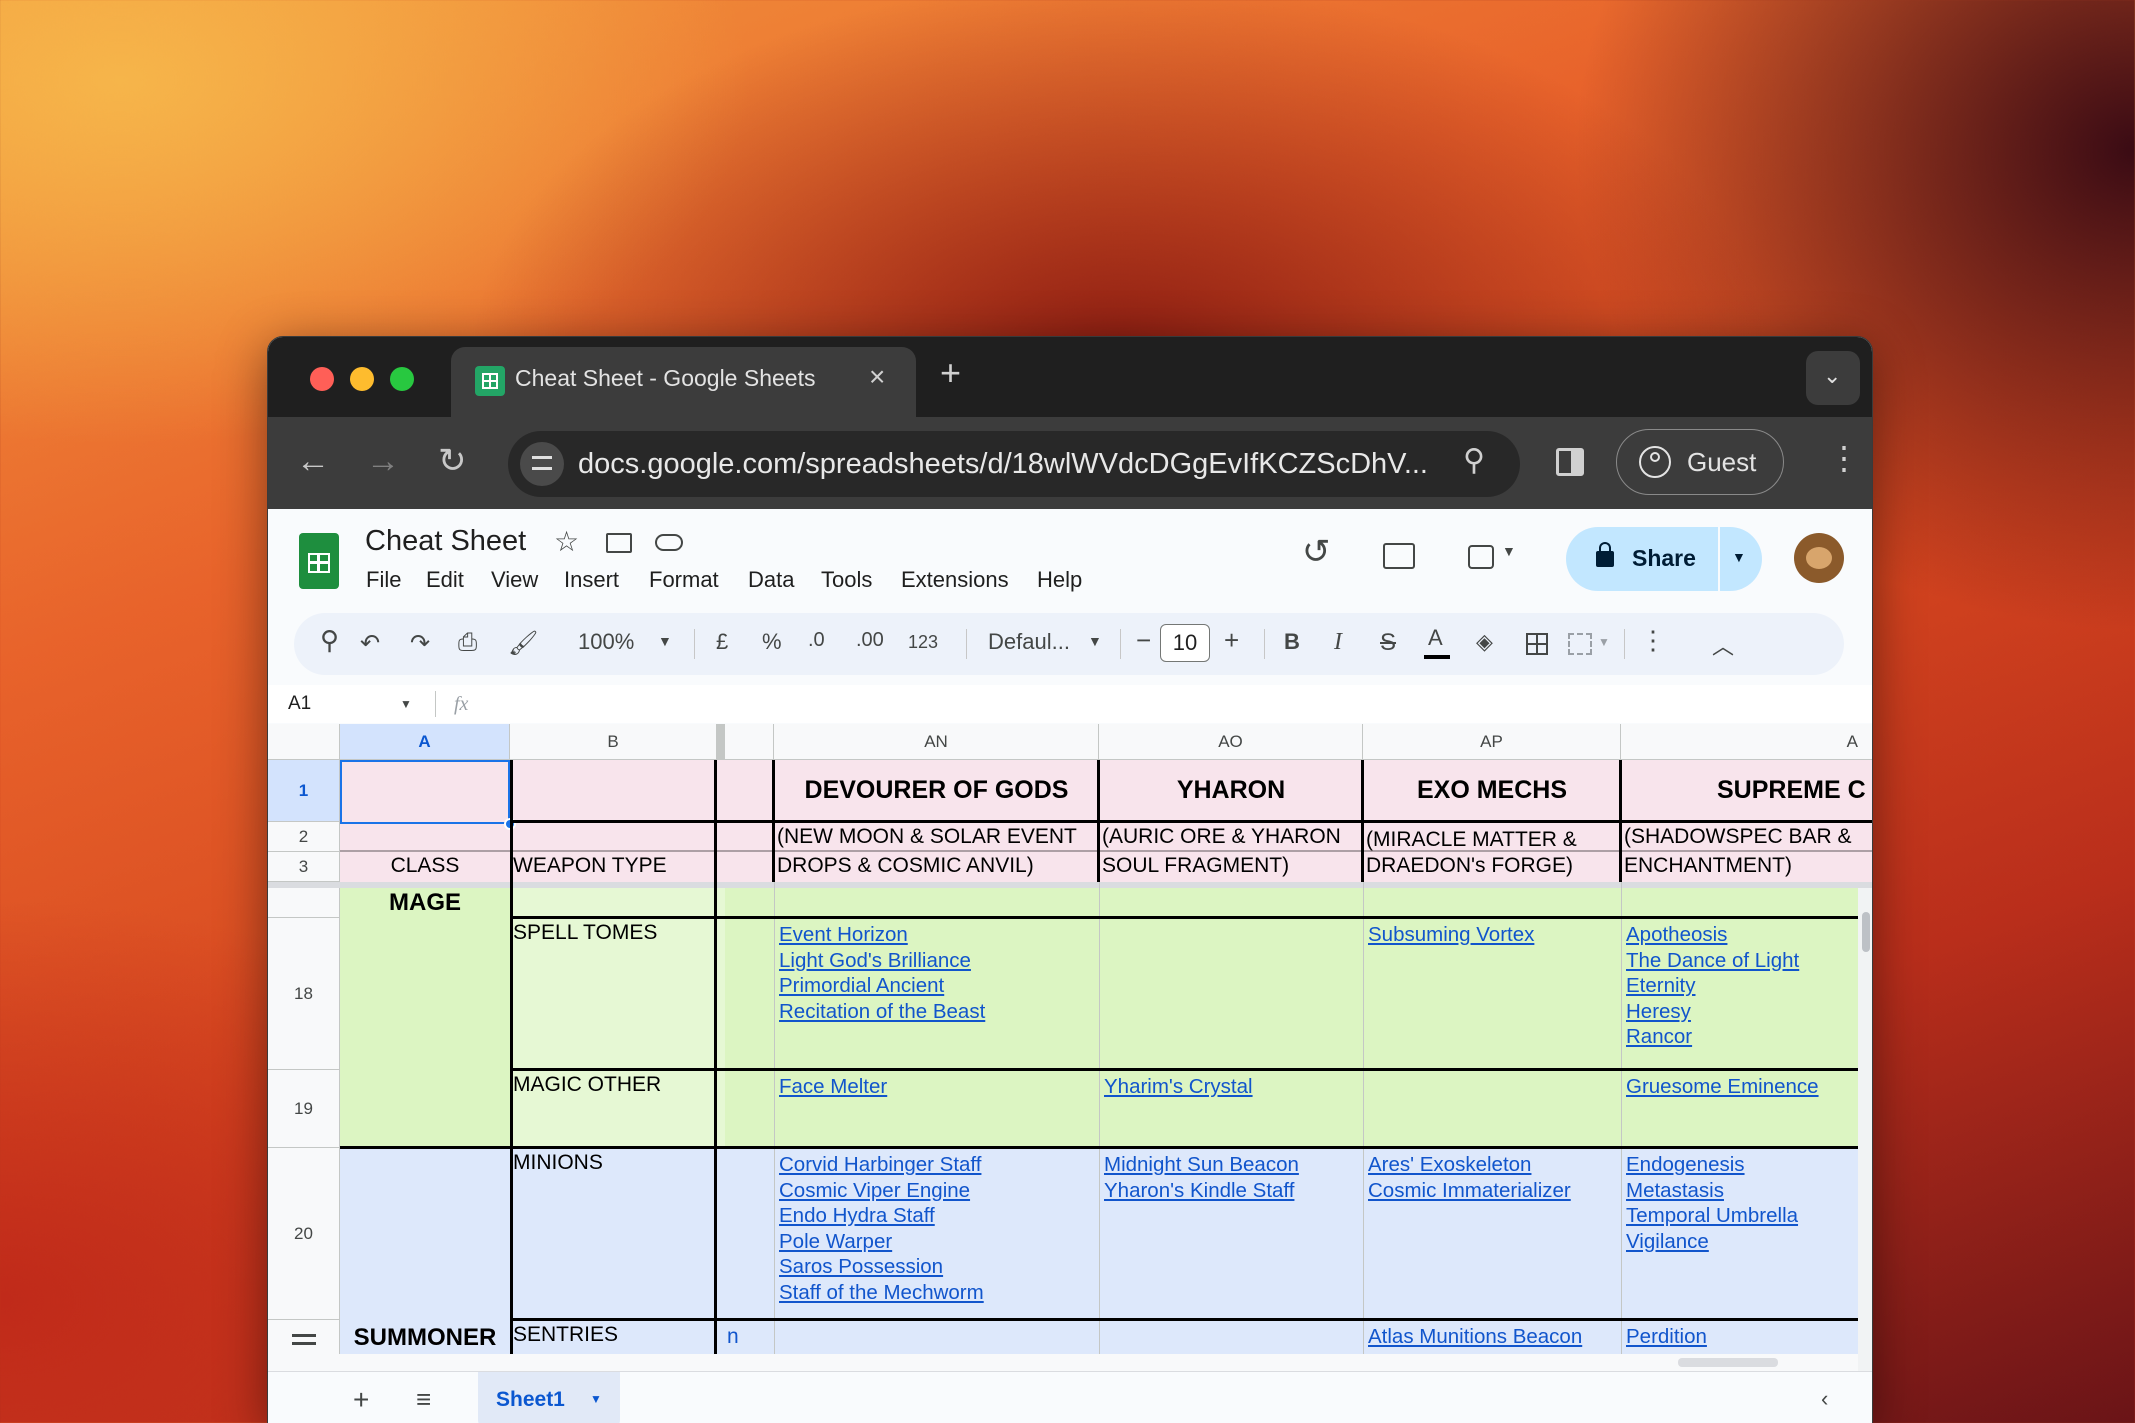  I want to click on side-panel-icon, so click(1570, 462).